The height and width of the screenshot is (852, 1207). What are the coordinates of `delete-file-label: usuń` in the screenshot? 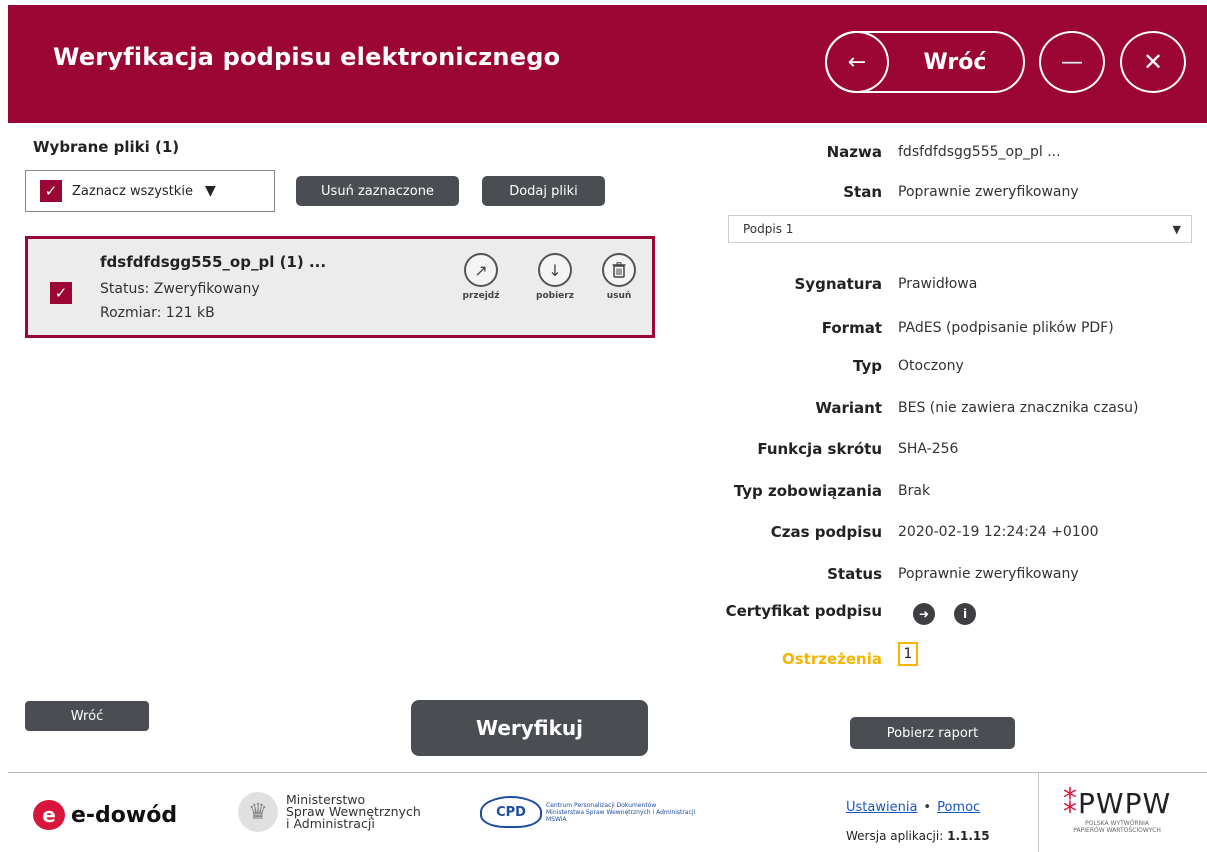 It's located at (619, 296).